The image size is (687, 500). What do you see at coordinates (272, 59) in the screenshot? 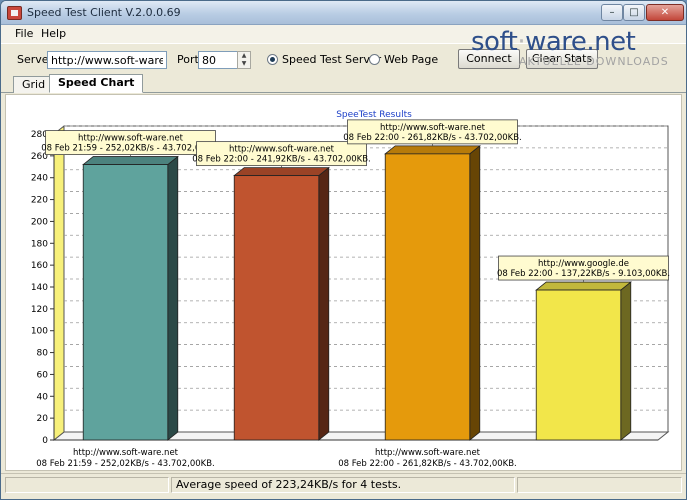
I see `speed-test-server-radio` at bounding box center [272, 59].